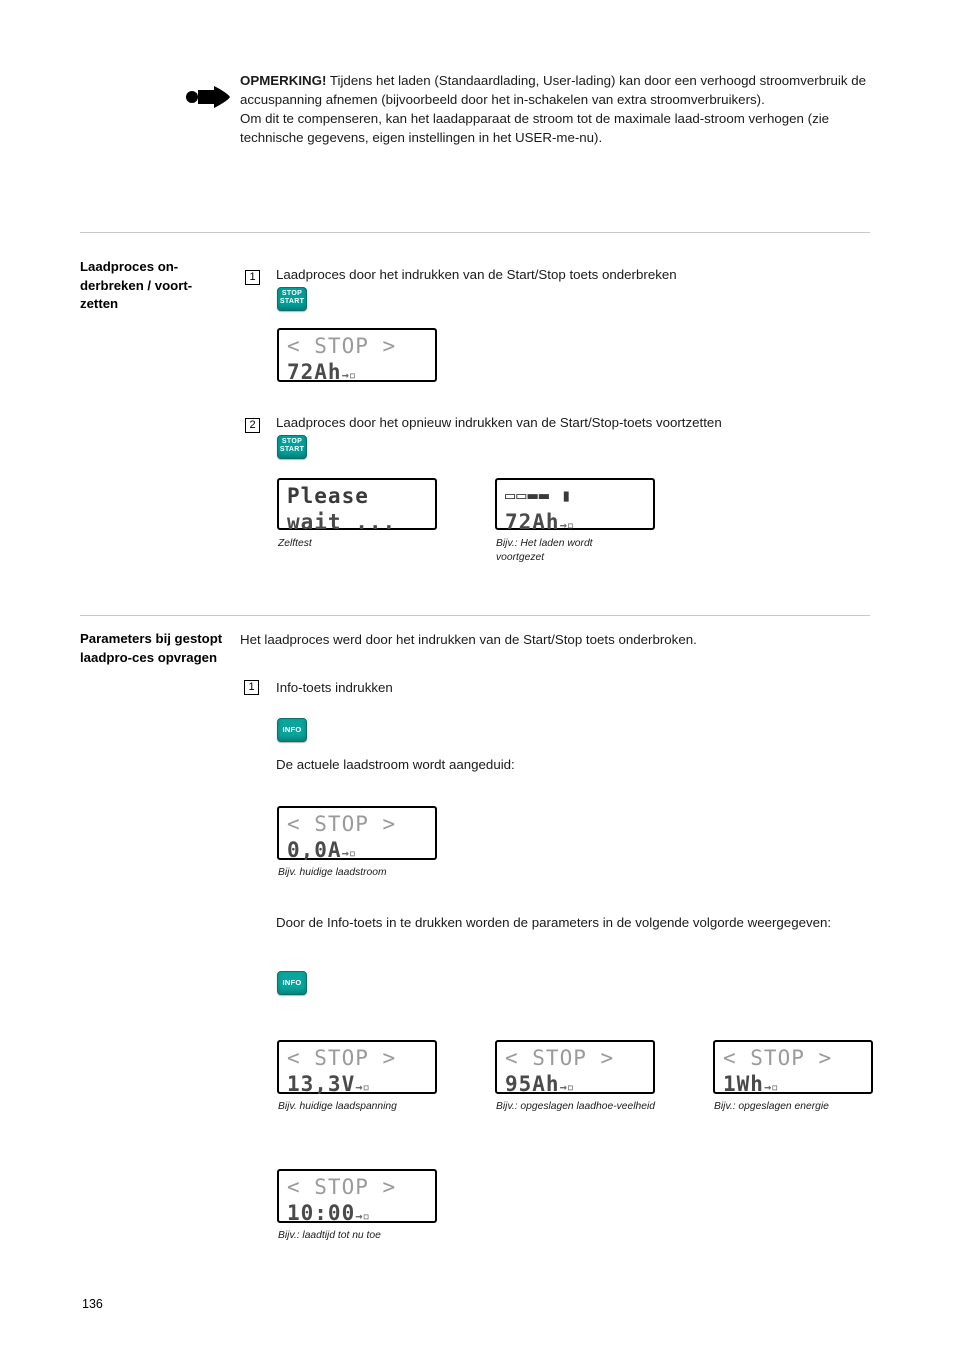  I want to click on key-label-info-2: INFO, so click(292, 982).